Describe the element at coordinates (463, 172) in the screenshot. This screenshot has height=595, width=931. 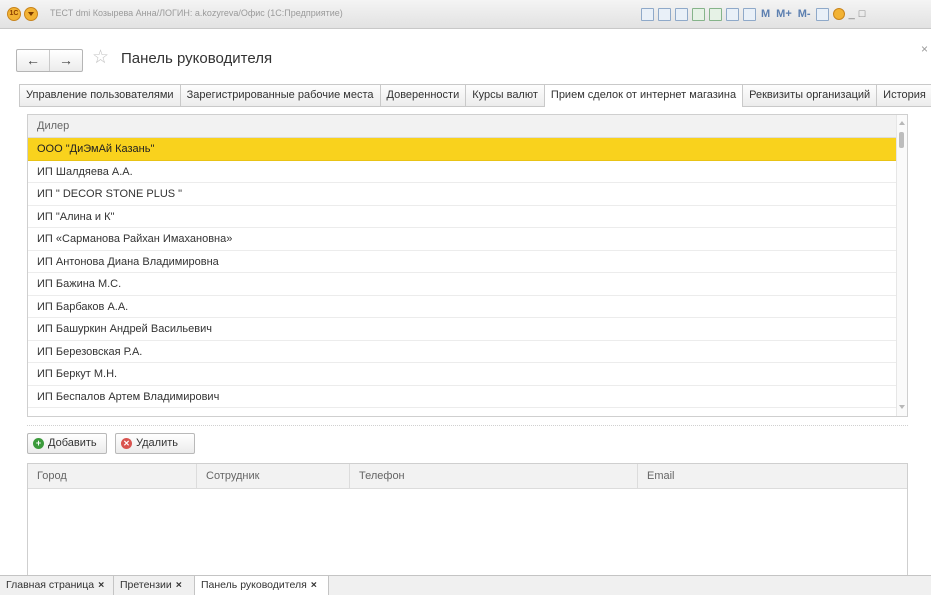
I see `table-row: ИП Шалдяева А.А.` at that location.